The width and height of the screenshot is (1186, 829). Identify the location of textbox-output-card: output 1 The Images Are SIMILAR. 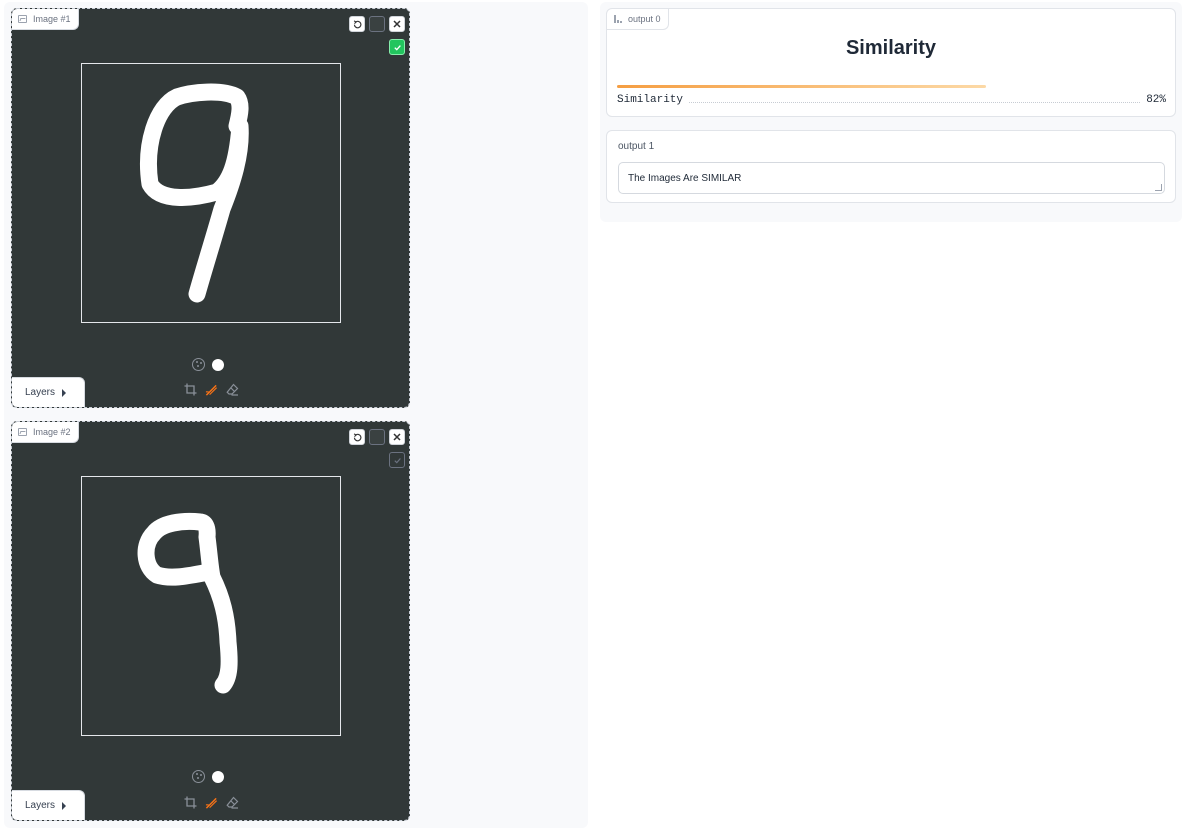
(891, 166).